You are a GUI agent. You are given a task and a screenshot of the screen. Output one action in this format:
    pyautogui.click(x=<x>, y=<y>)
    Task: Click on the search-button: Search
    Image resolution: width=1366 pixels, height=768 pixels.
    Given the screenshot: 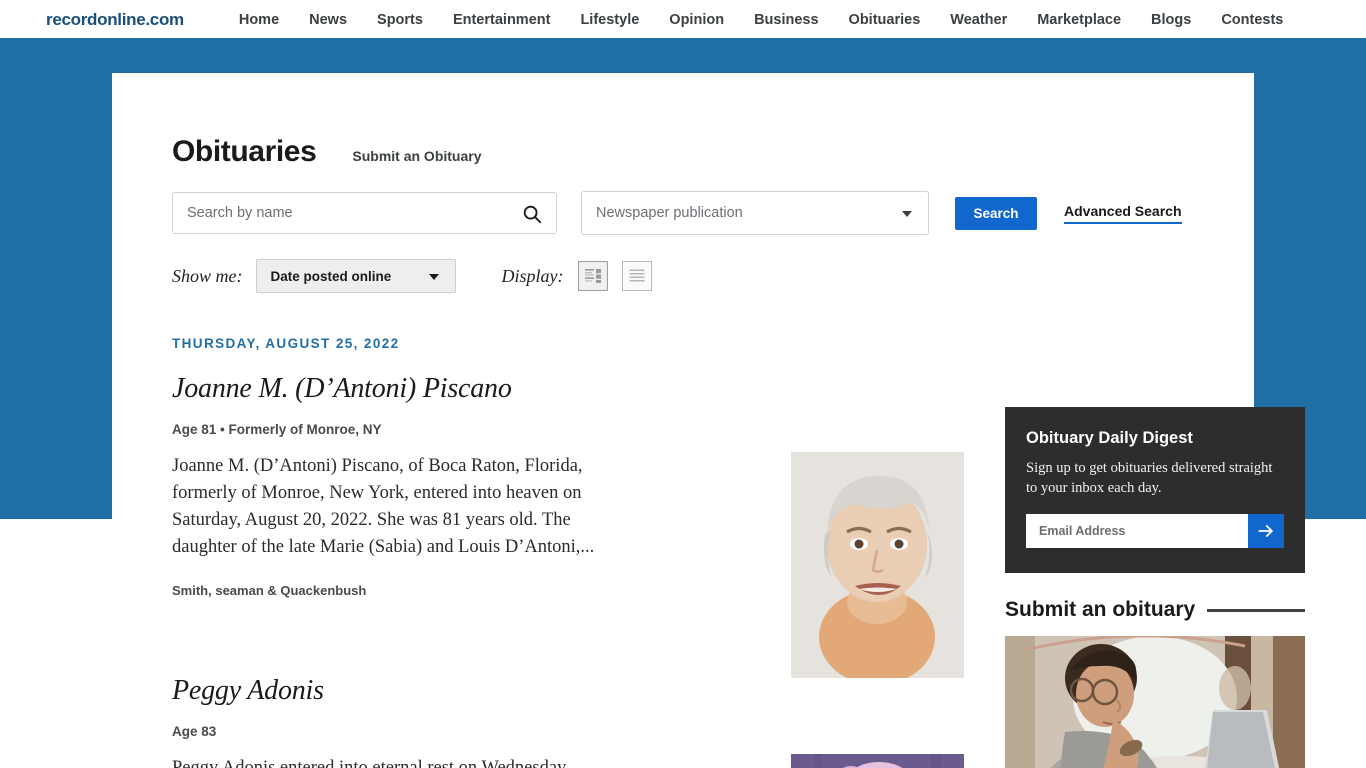 What is the action you would take?
    pyautogui.click(x=996, y=213)
    